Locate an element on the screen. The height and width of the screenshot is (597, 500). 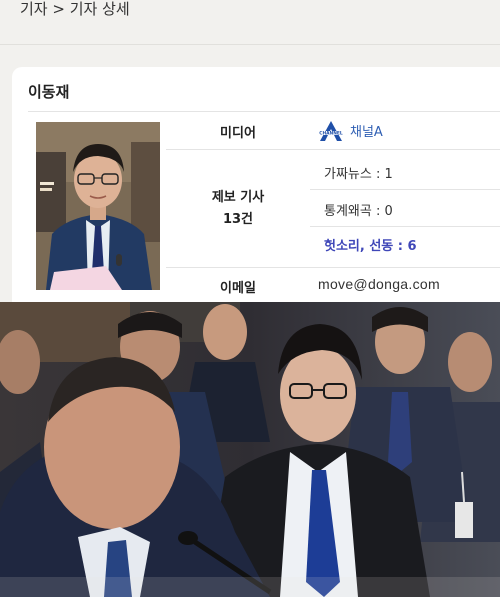
breadcrumb: 기자 > 기자 상세 is located at coordinates (75, 10).